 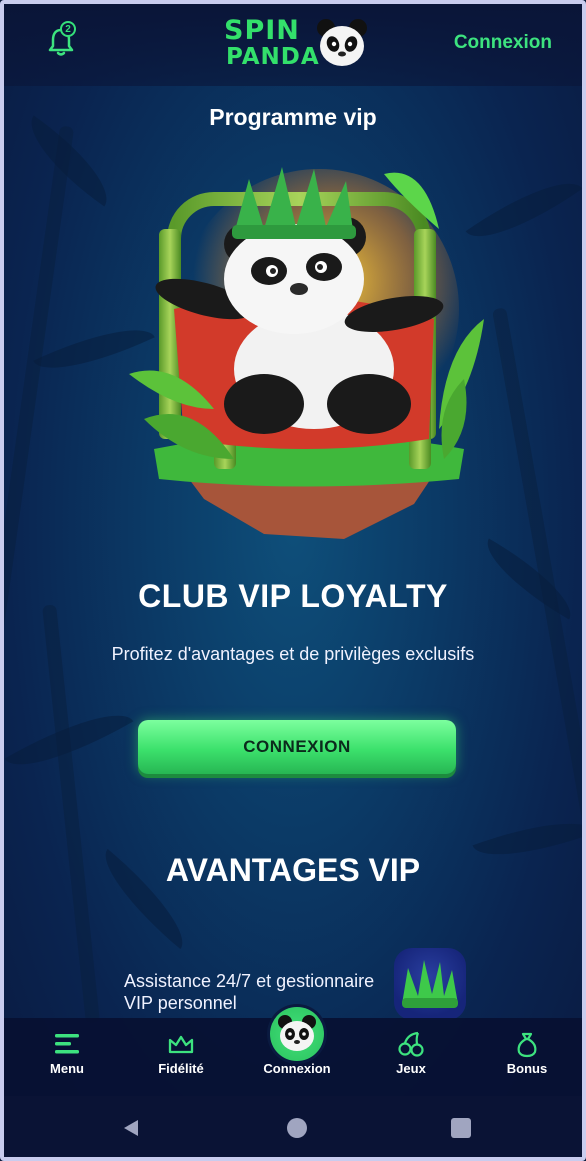 What do you see at coordinates (342, 42) in the screenshot?
I see `panda-logo-icon` at bounding box center [342, 42].